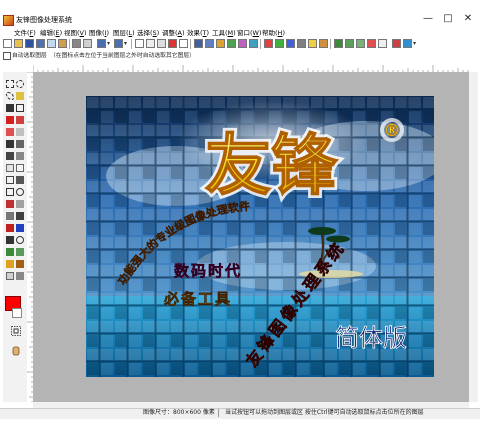 This screenshot has width=480, height=440. I want to click on smudge-icon, so click(10, 276).